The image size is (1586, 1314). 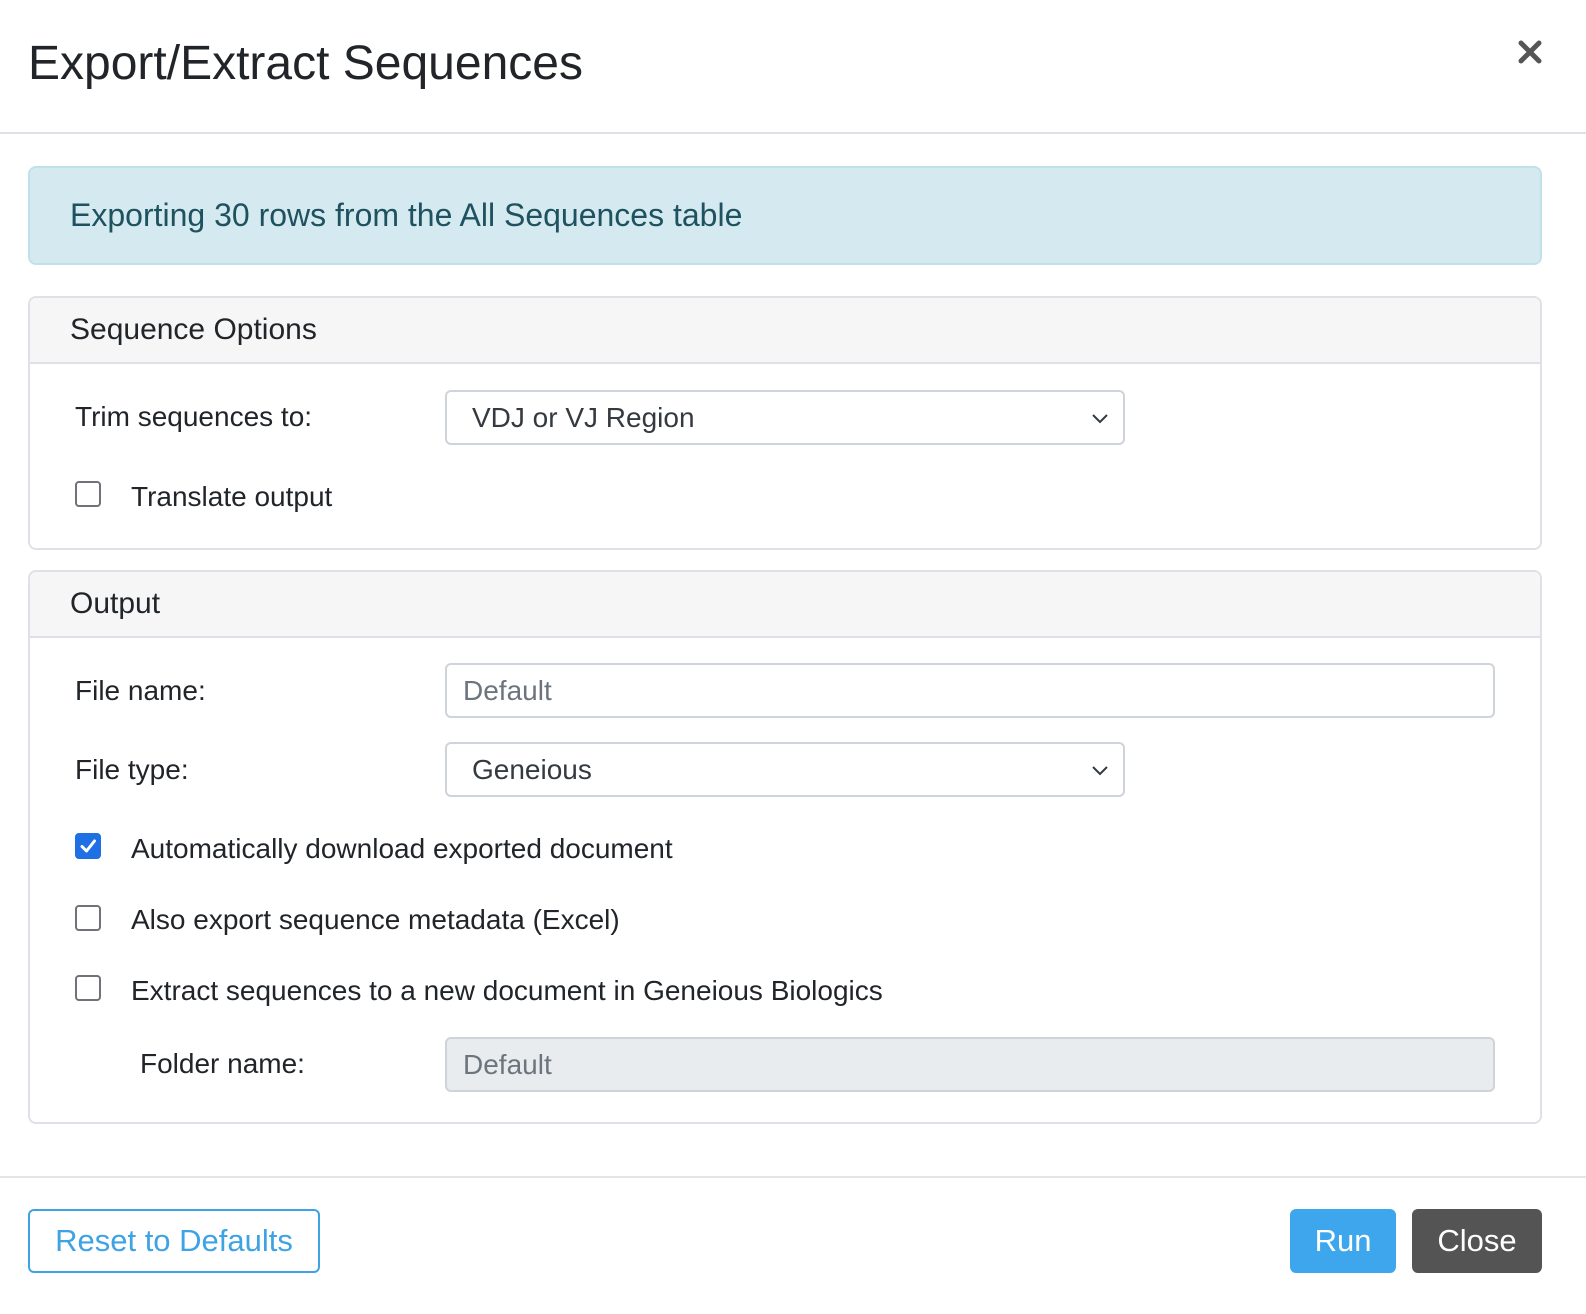 What do you see at coordinates (174, 1241) in the screenshot?
I see `reset-defaults-button: Reset to Defaults` at bounding box center [174, 1241].